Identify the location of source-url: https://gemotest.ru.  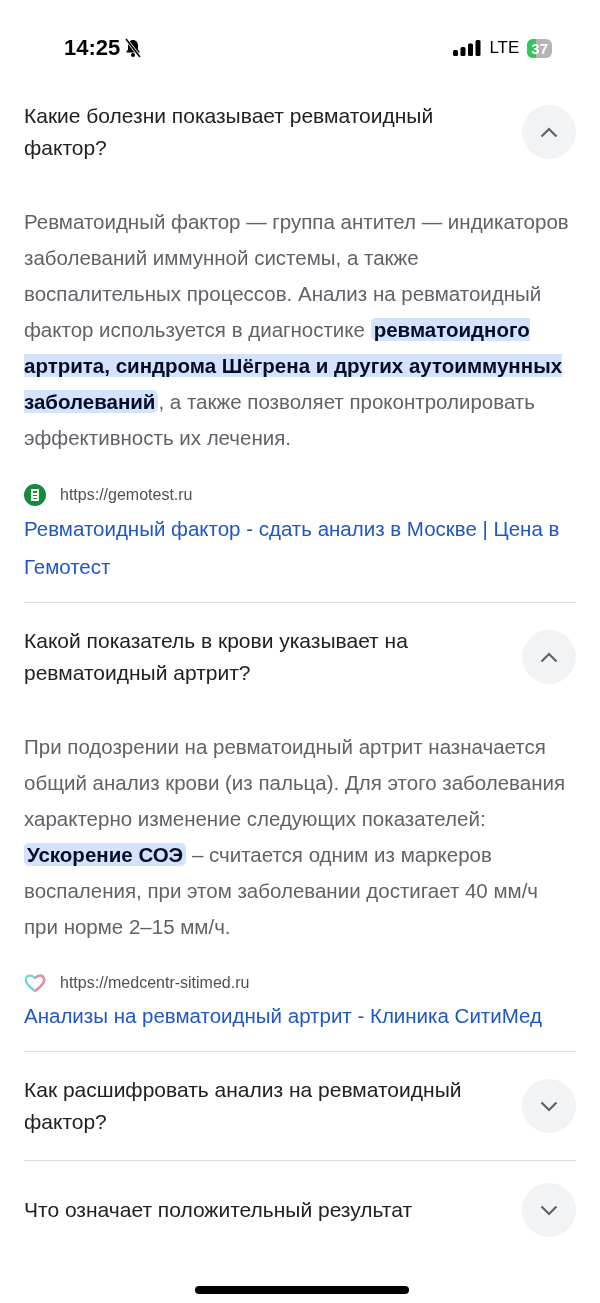
(126, 495).